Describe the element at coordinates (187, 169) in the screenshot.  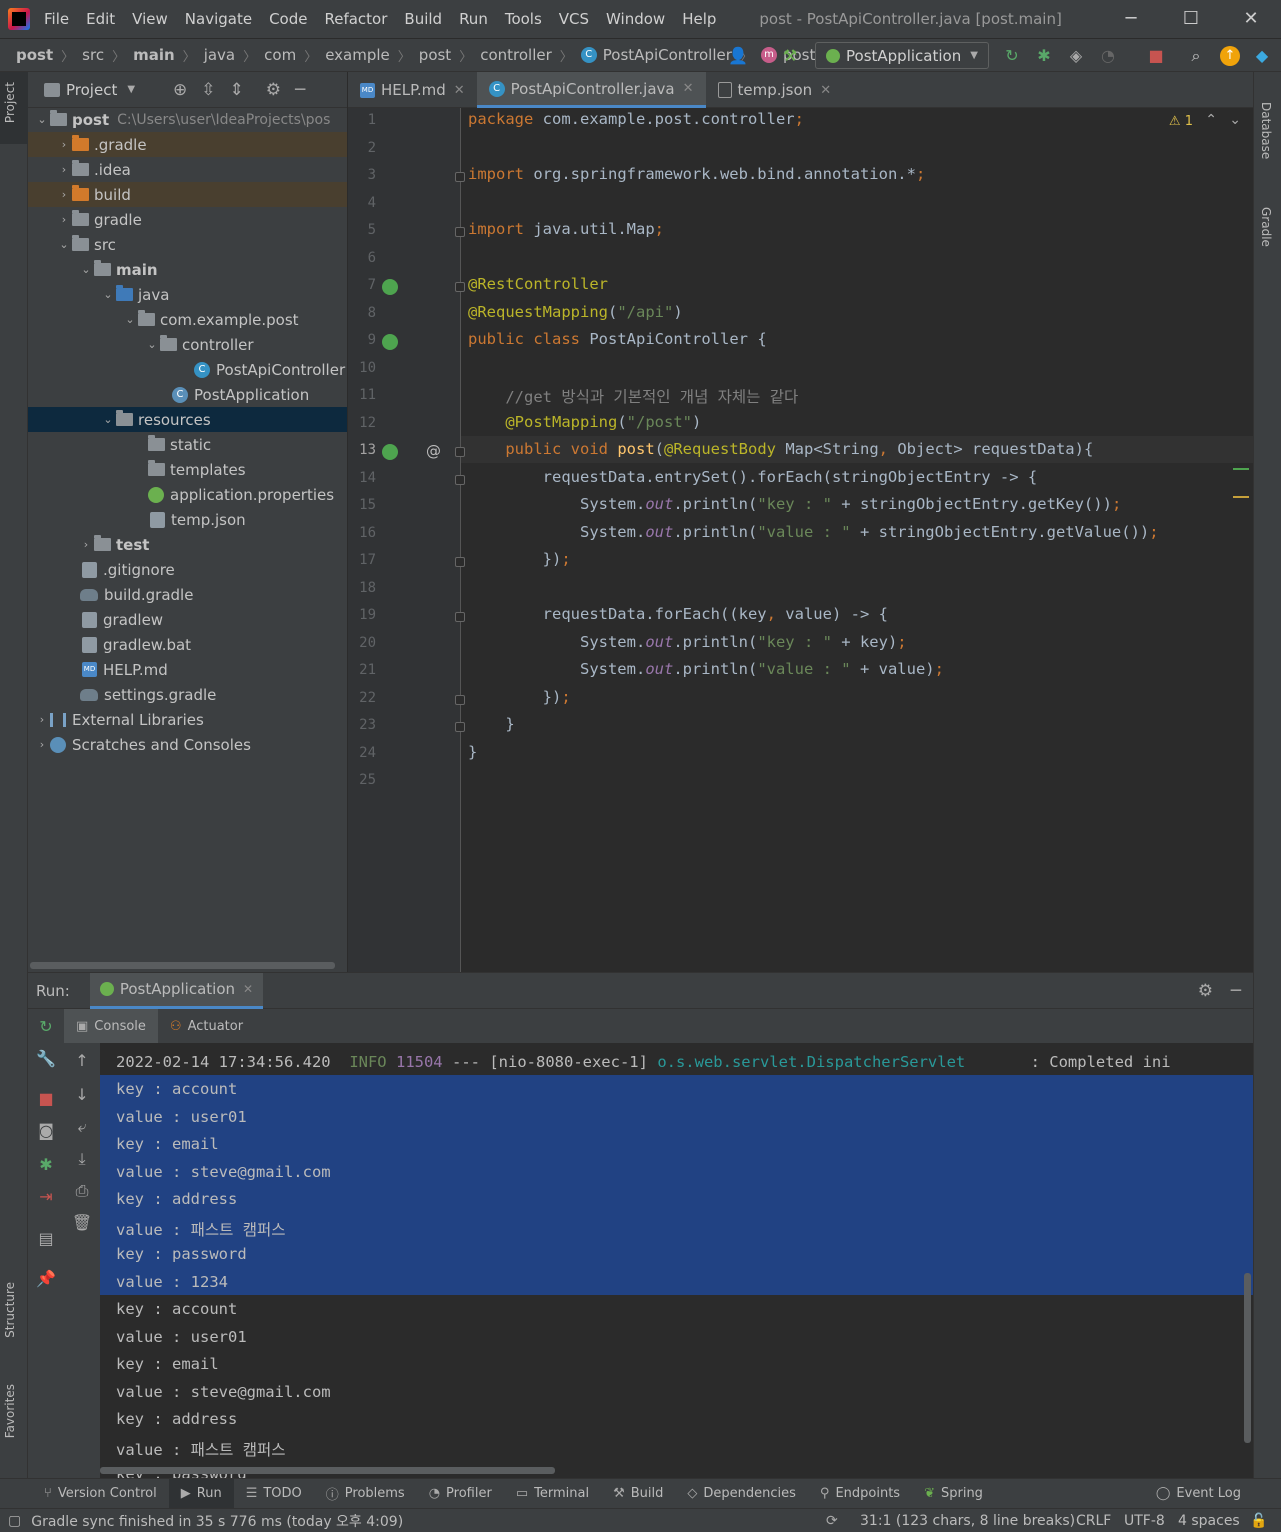
I see `tree-item: › .idea` at that location.